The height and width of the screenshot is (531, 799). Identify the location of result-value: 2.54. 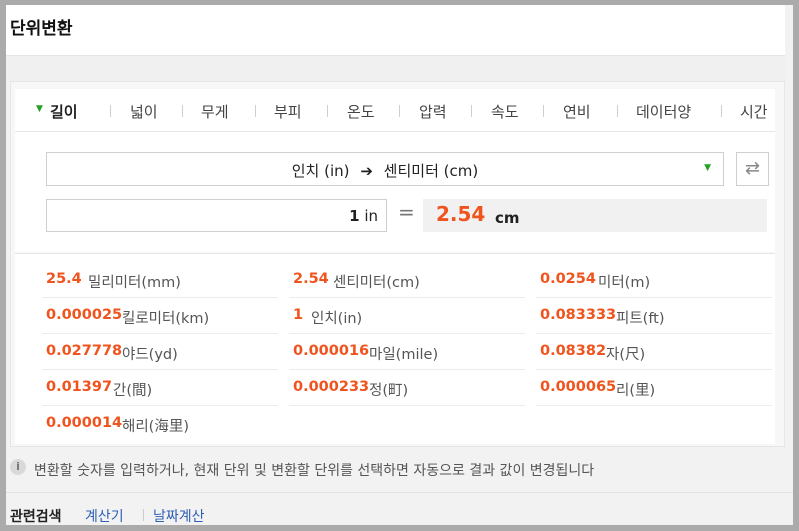
(461, 214).